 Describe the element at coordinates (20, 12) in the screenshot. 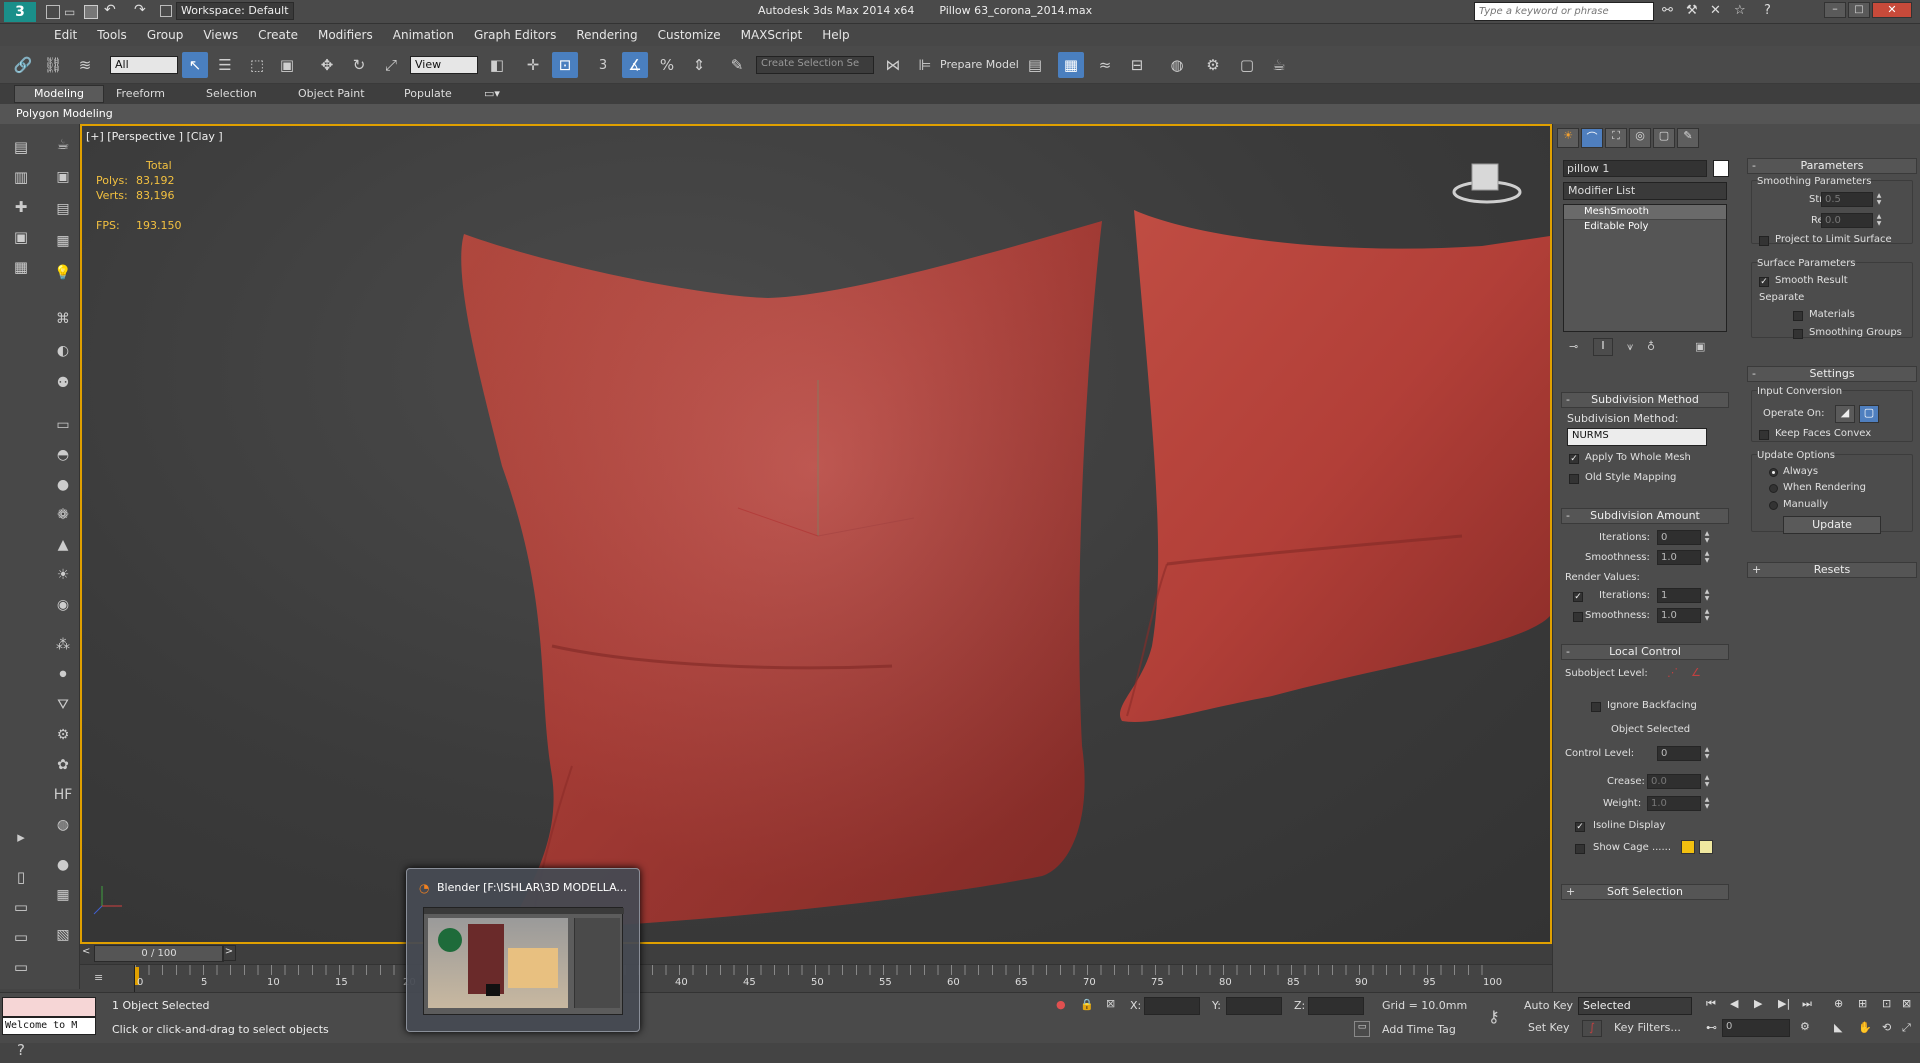

I see `app-logo-icon: 3` at that location.